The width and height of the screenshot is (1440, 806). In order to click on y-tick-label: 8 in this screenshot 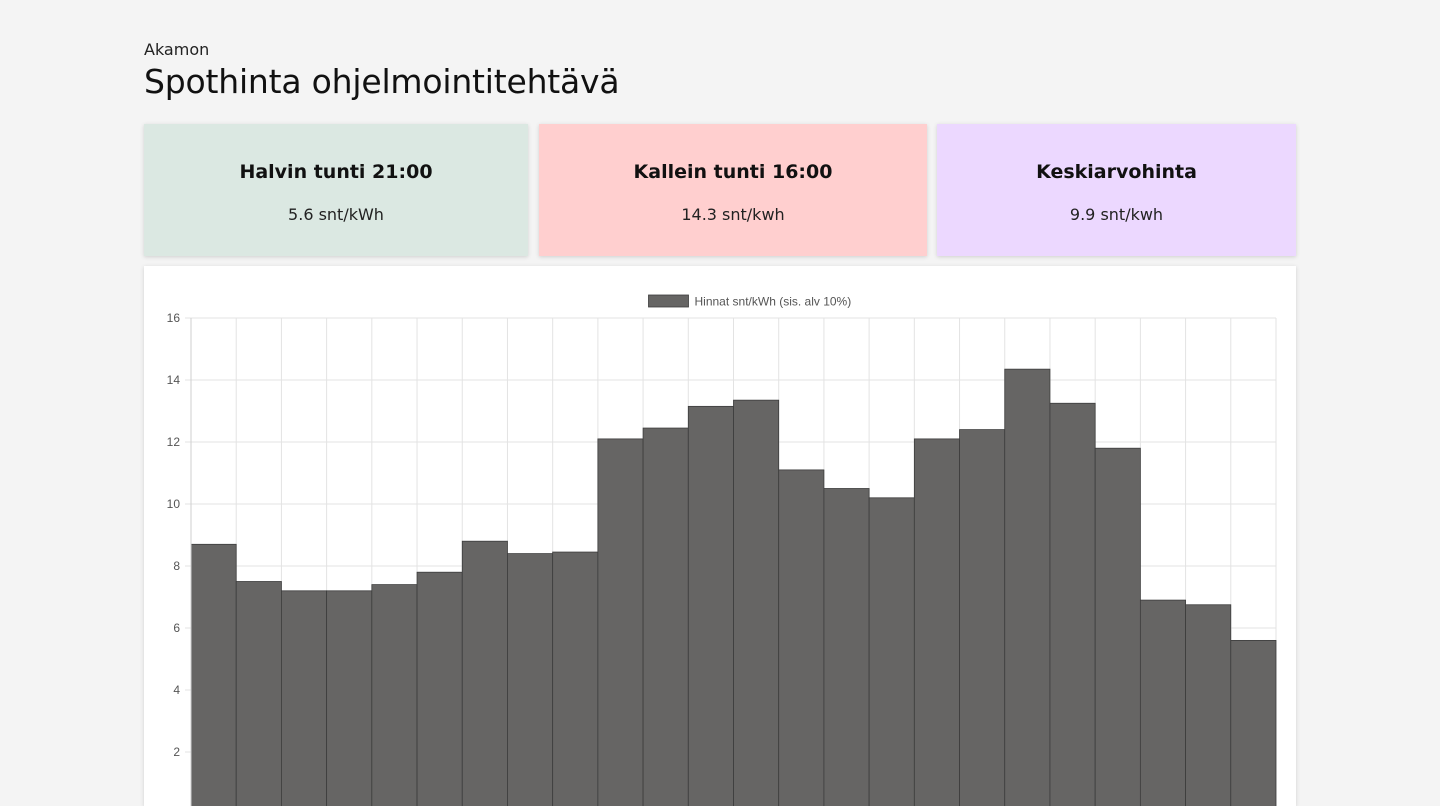, I will do `click(176, 566)`.